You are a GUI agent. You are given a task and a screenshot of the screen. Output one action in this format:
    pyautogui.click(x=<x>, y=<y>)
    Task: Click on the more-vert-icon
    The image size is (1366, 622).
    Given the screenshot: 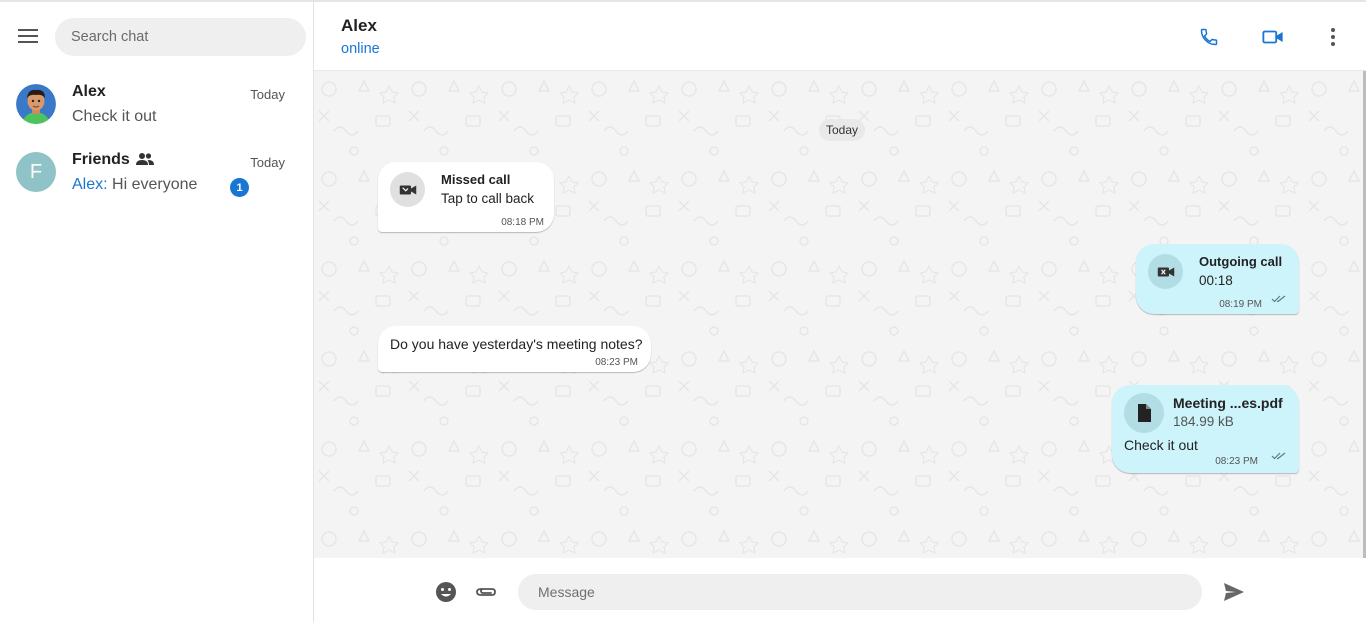 What is the action you would take?
    pyautogui.click(x=1333, y=37)
    